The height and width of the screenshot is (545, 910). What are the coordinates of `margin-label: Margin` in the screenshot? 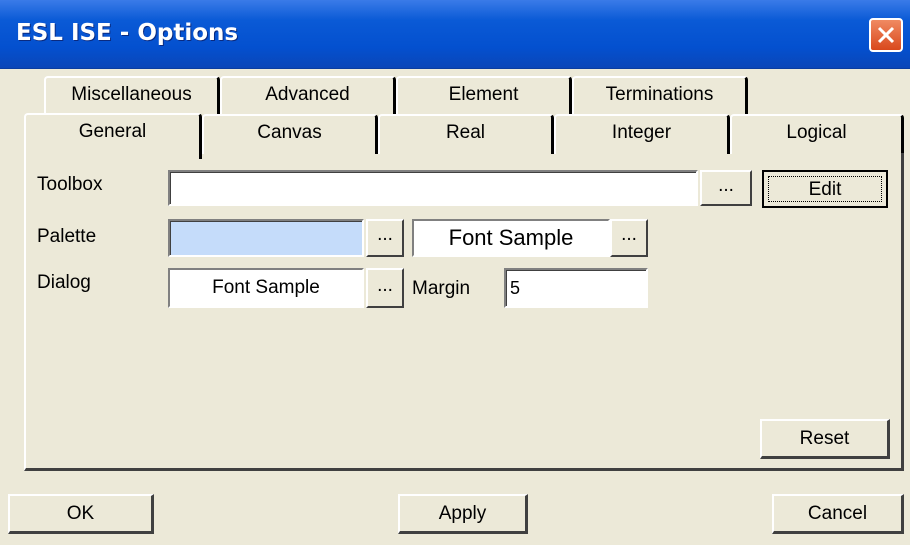 It's located at (441, 288).